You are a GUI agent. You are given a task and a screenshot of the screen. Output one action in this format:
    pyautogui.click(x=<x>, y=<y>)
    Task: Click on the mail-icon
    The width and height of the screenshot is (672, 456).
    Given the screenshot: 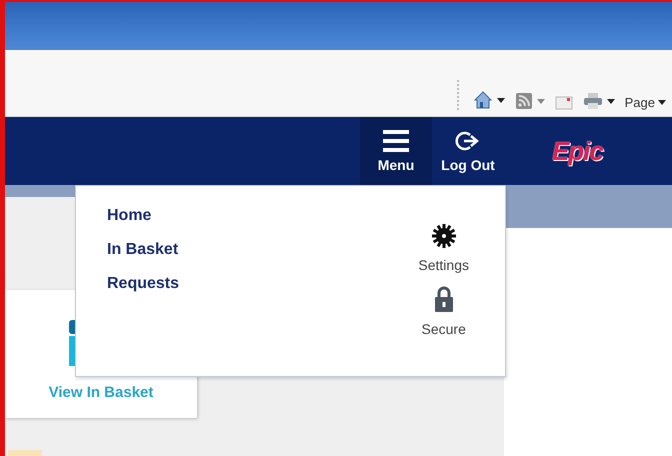 What is the action you would take?
    pyautogui.click(x=563, y=103)
    